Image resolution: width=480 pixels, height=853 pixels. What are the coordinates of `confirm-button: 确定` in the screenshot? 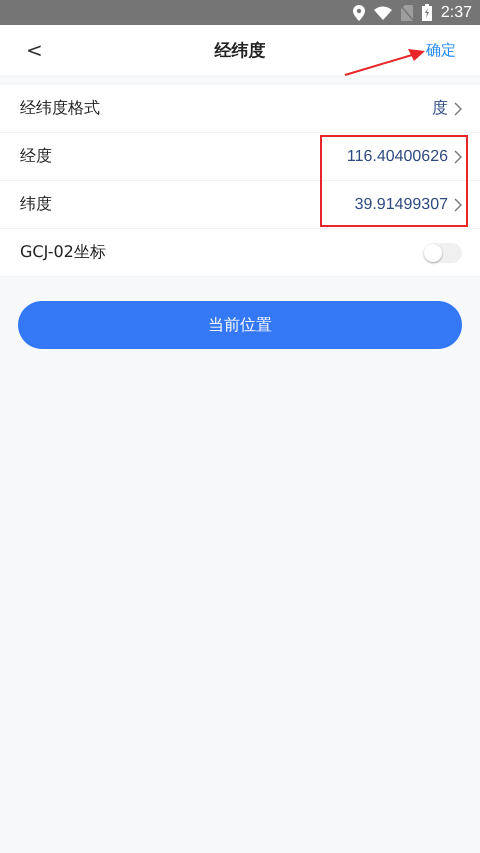 It's located at (441, 50).